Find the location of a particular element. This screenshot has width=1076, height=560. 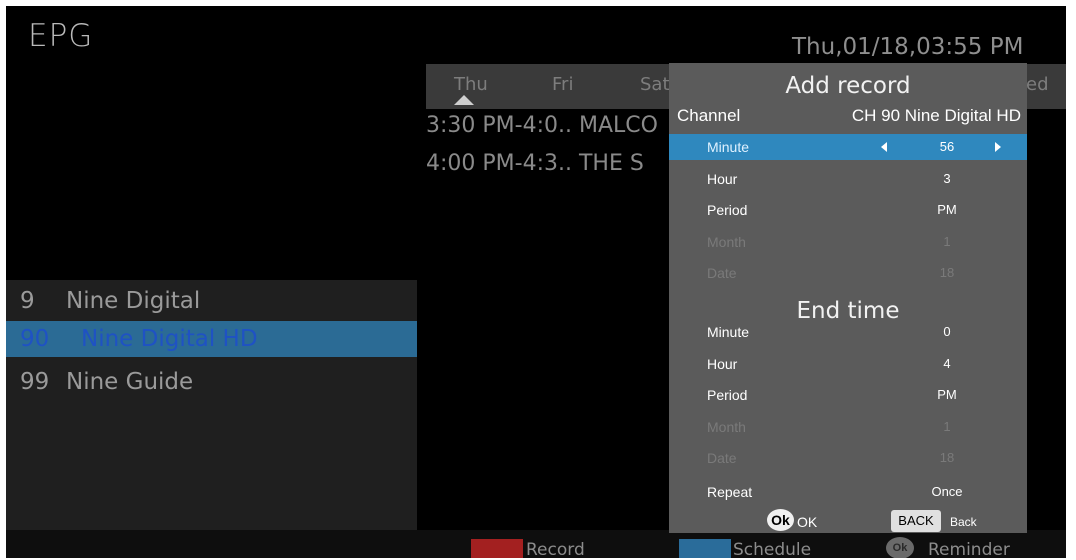

field-value: 56 is located at coordinates (947, 146).